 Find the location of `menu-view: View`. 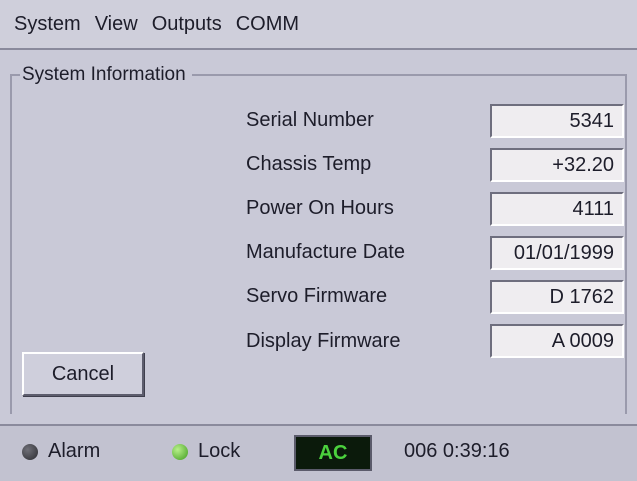

menu-view: View is located at coordinates (116, 24).